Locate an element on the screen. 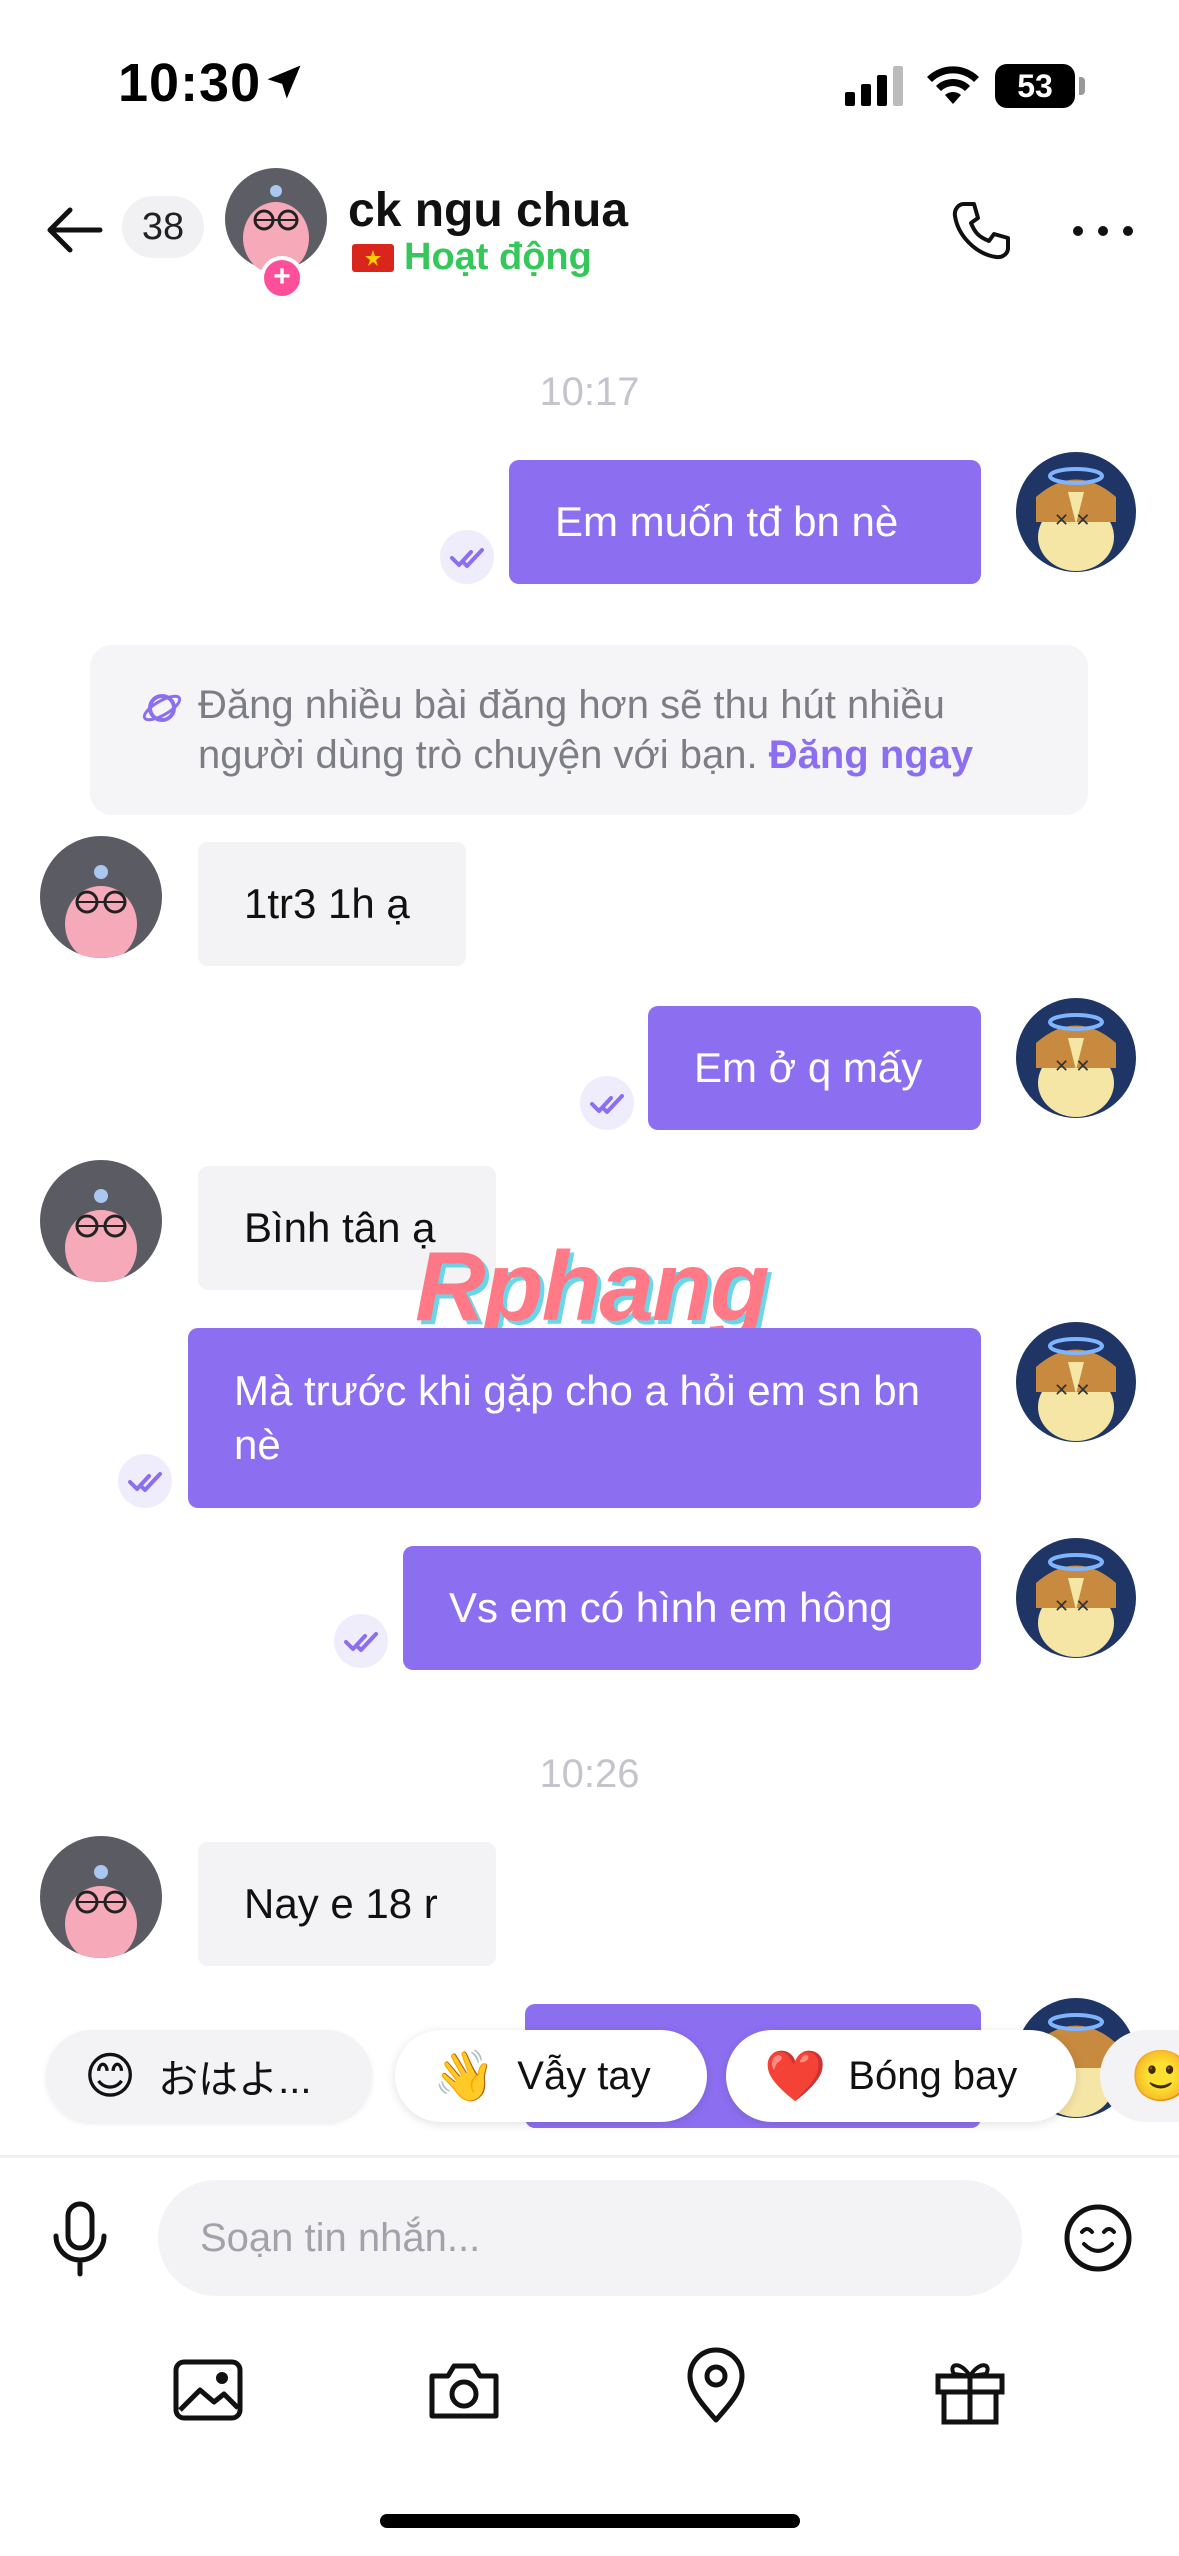 The height and width of the screenshot is (2556, 1179). watermark: Rphang is located at coordinates (592, 1286).